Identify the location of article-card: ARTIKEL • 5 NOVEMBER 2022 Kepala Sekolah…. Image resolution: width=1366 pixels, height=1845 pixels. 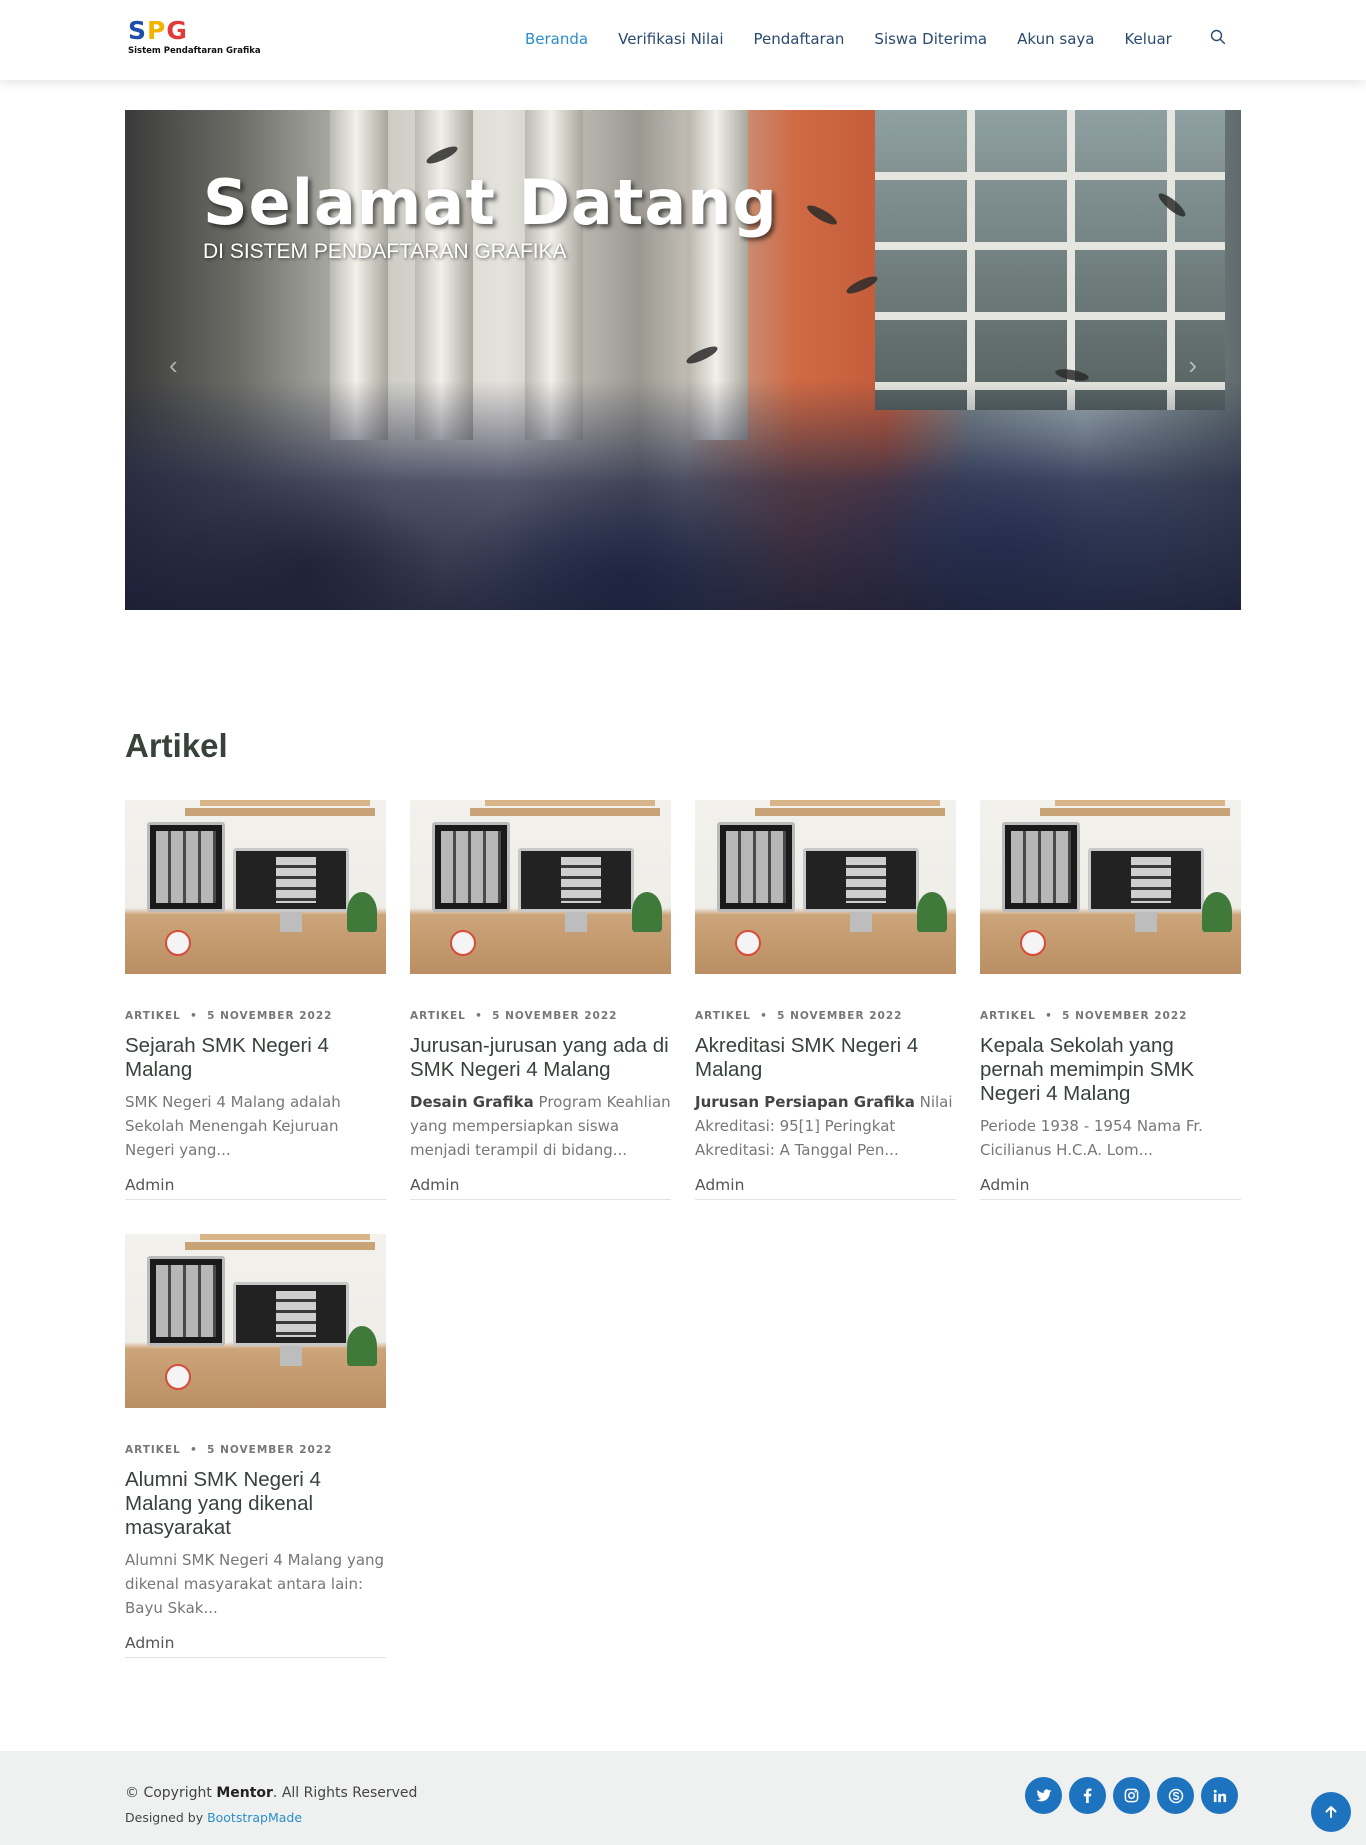
(1110, 1000).